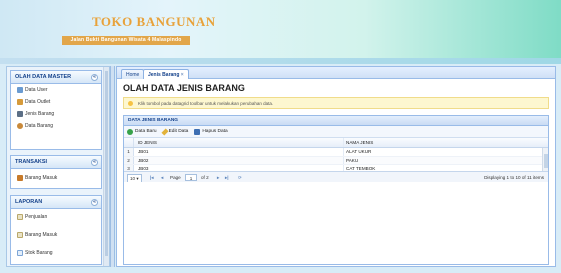 This screenshot has width=561, height=273. I want to click on stock-icon, so click(20, 253).